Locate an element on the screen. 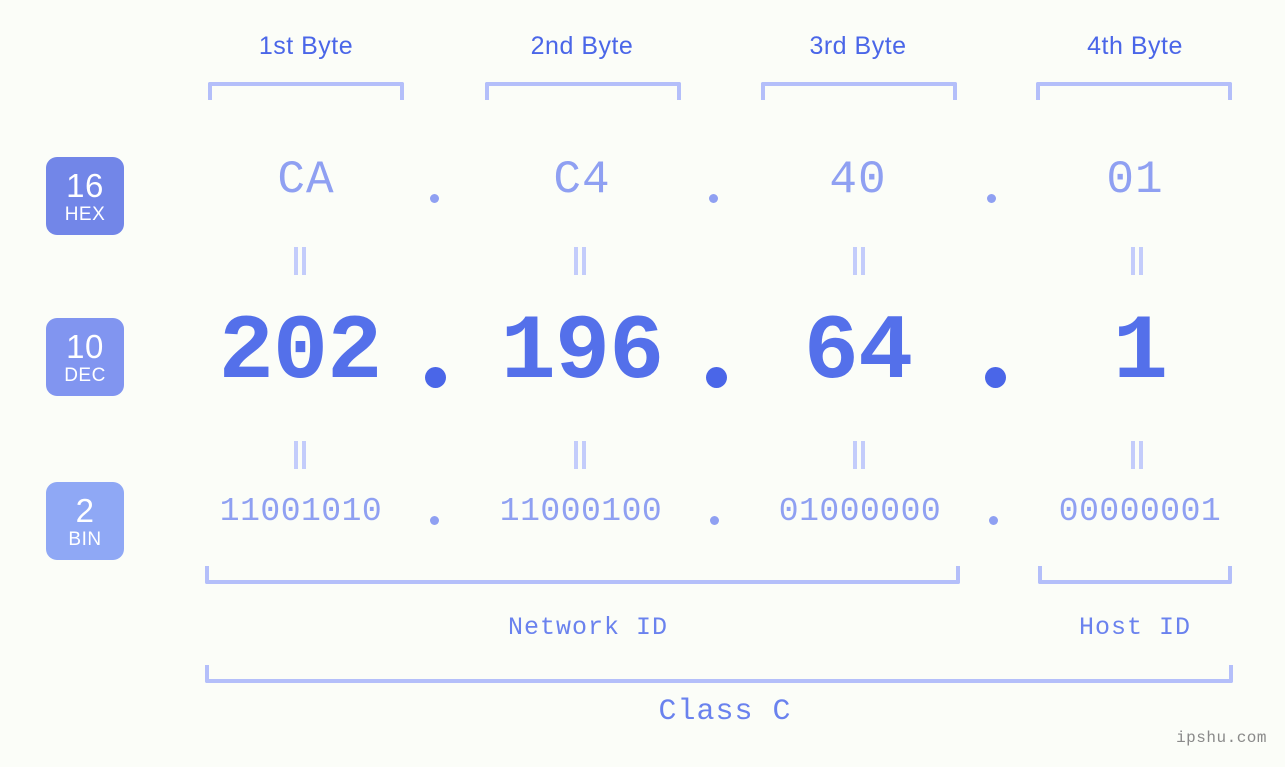  base-badge-dec: 10 DEC is located at coordinates (85, 357).